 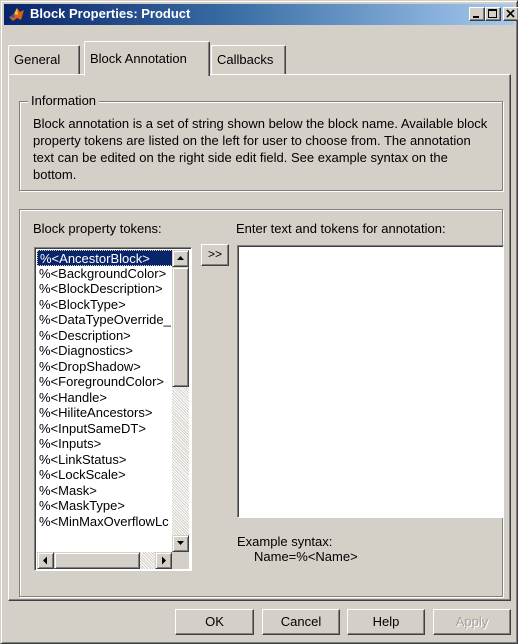 I want to click on token-list-item: %<Handle>, so click(x=105, y=398).